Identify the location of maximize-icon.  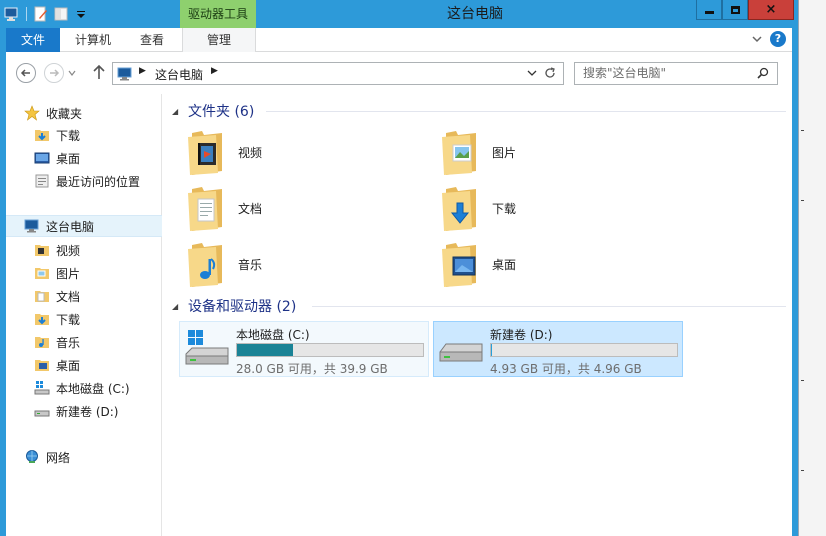
(735, 9).